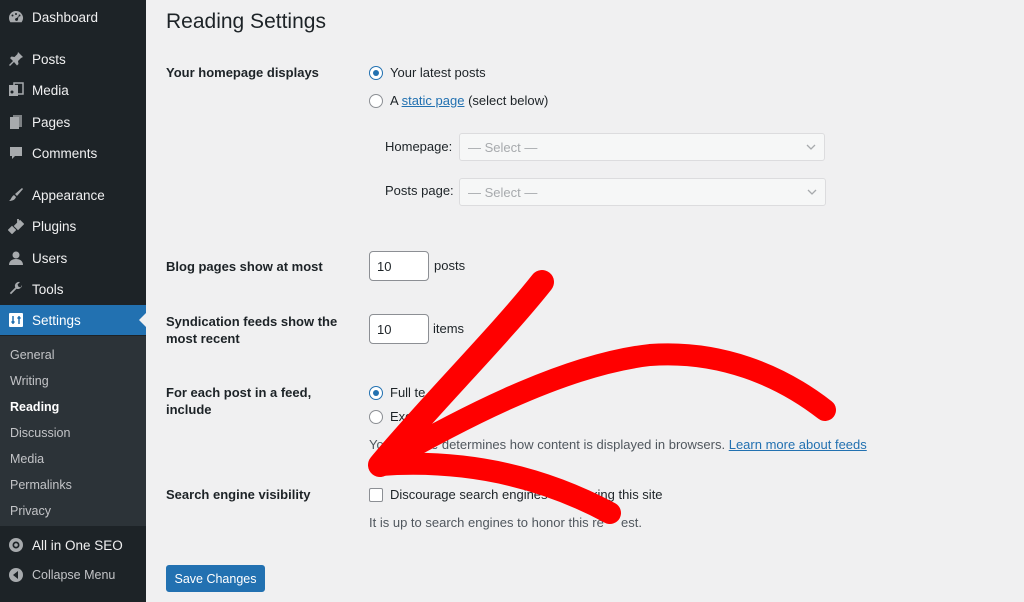 Image resolution: width=1024 pixels, height=602 pixels. What do you see at coordinates (475, 494) in the screenshot?
I see `discourage-search-label-a: Discourage search engines fr` at bounding box center [475, 494].